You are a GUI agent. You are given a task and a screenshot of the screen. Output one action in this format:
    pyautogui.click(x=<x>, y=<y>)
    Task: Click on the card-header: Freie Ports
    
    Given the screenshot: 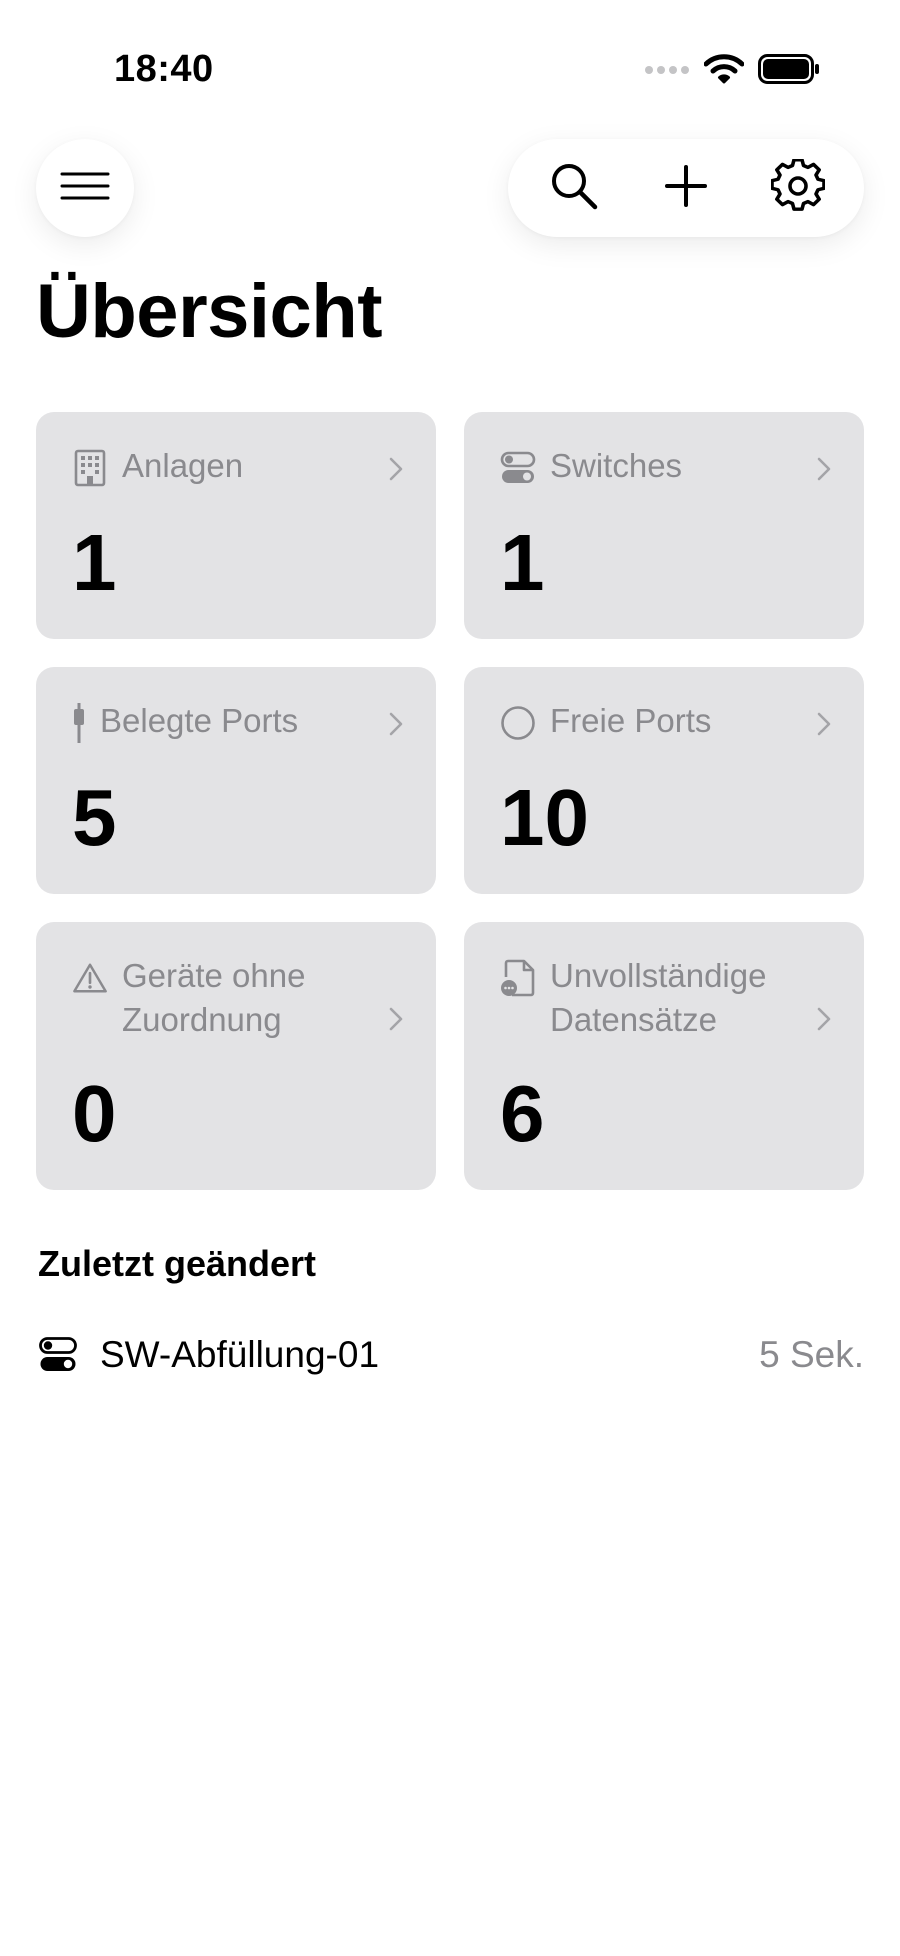 What is the action you would take?
    pyautogui.click(x=647, y=721)
    